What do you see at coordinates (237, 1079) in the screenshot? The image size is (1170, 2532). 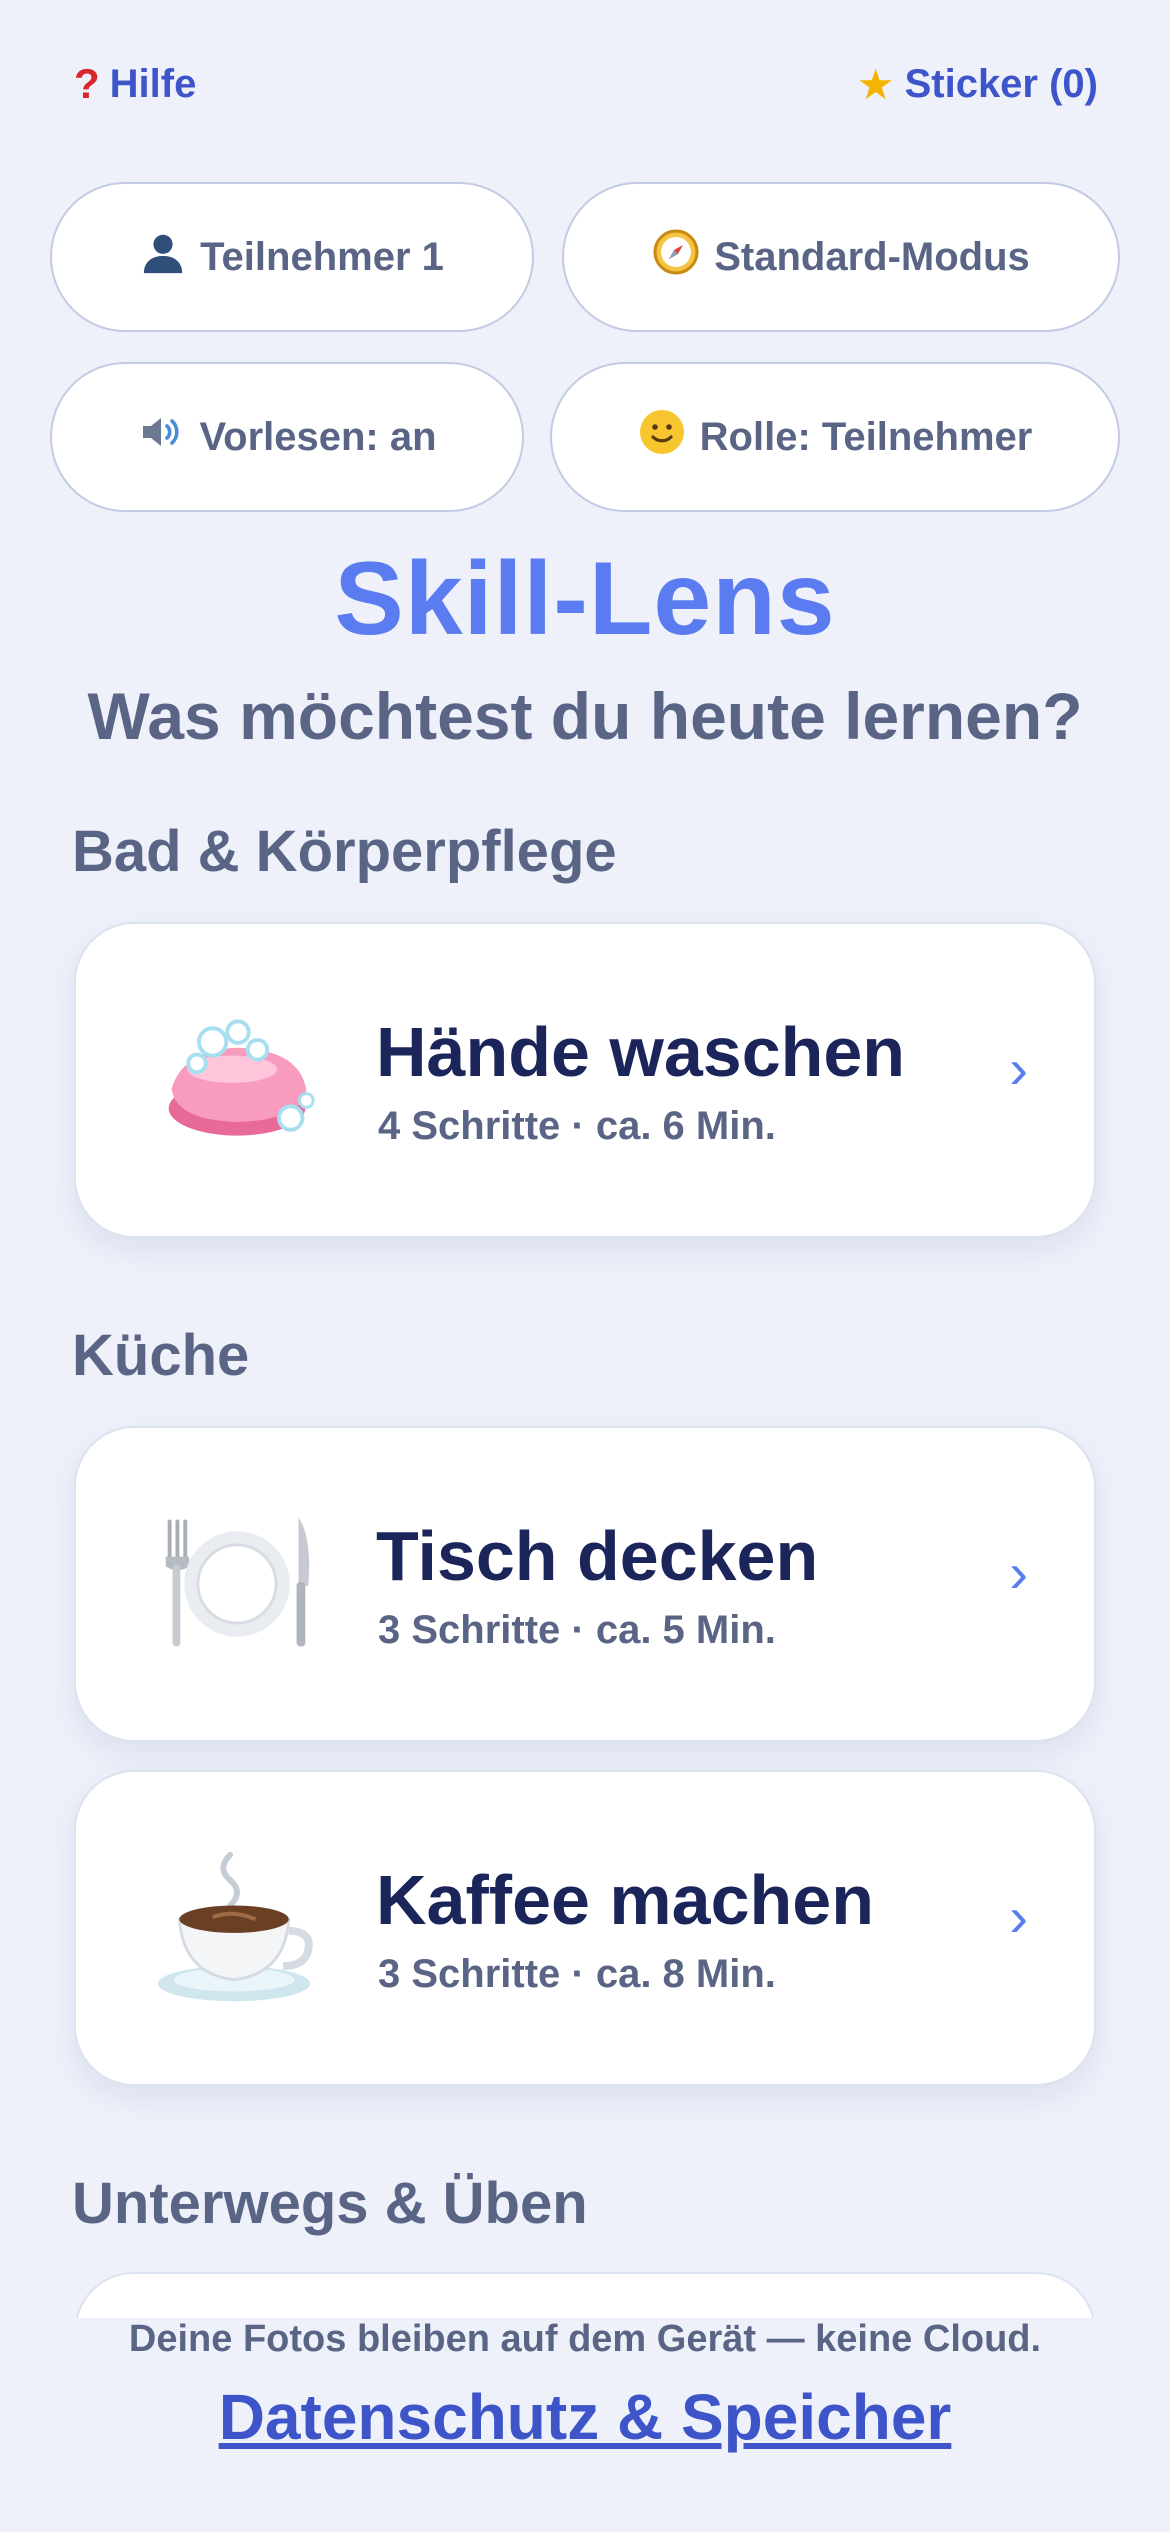 I see `soap-icon` at bounding box center [237, 1079].